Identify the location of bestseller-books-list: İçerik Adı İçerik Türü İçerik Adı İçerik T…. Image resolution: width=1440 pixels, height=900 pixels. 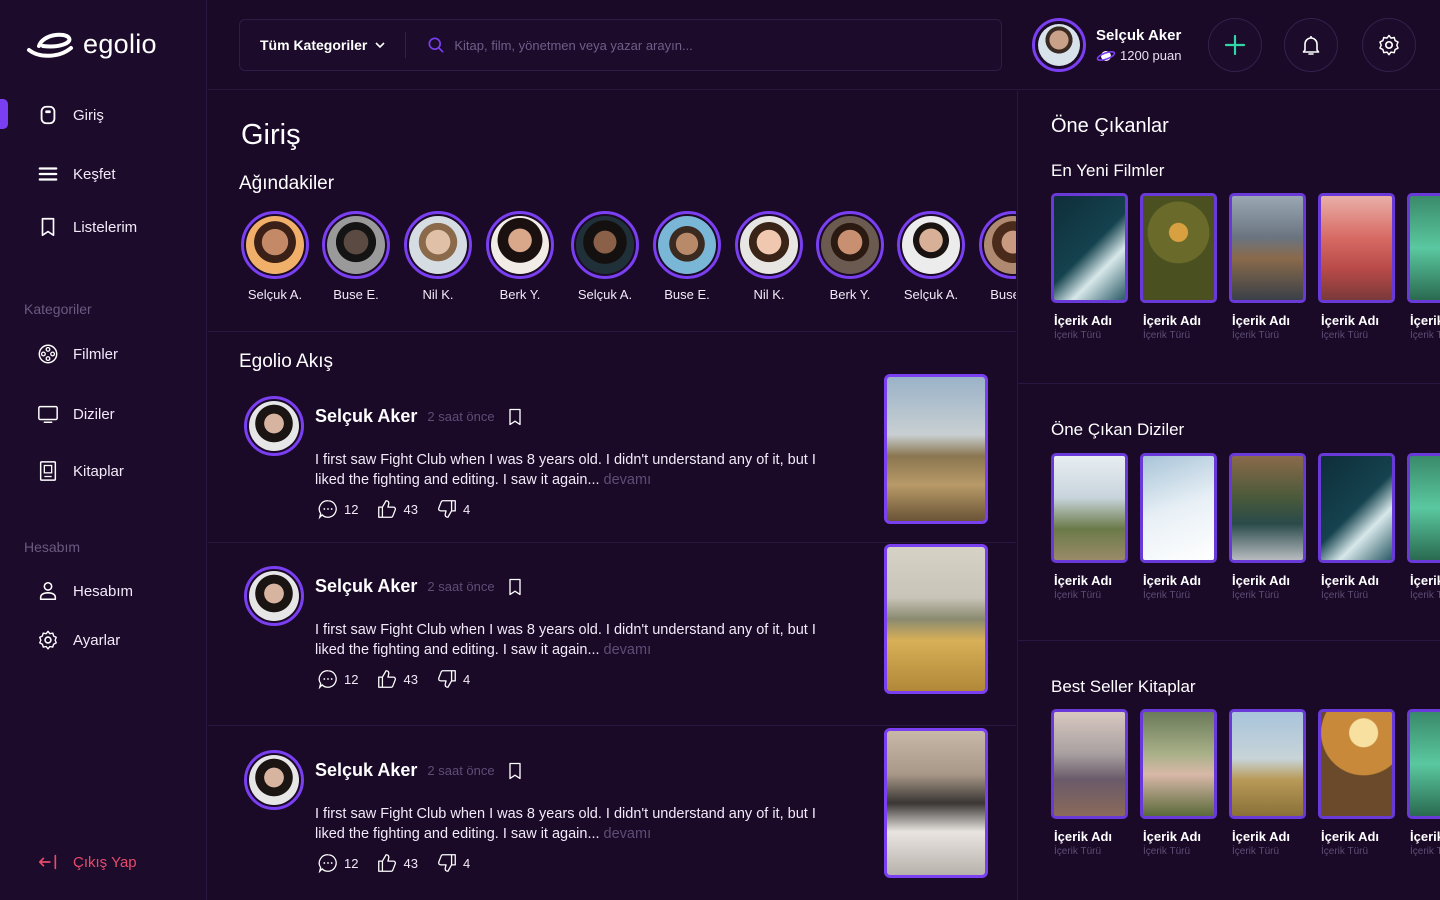
(1245, 789).